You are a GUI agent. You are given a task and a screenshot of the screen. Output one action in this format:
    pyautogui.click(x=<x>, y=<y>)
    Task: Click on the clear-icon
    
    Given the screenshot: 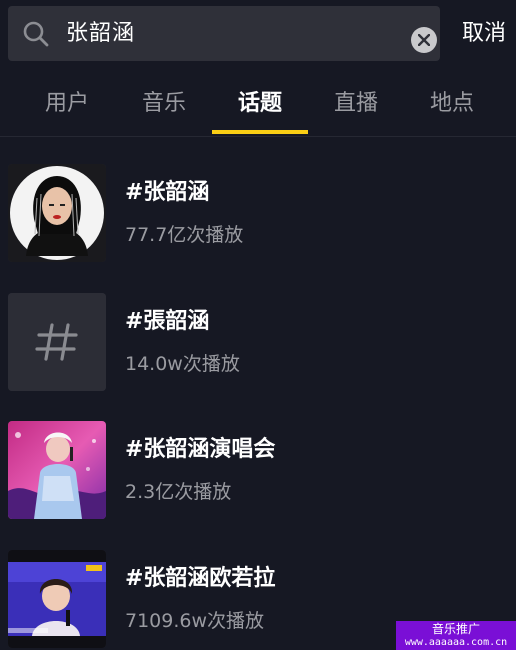 What is the action you would take?
    pyautogui.click(x=424, y=40)
    